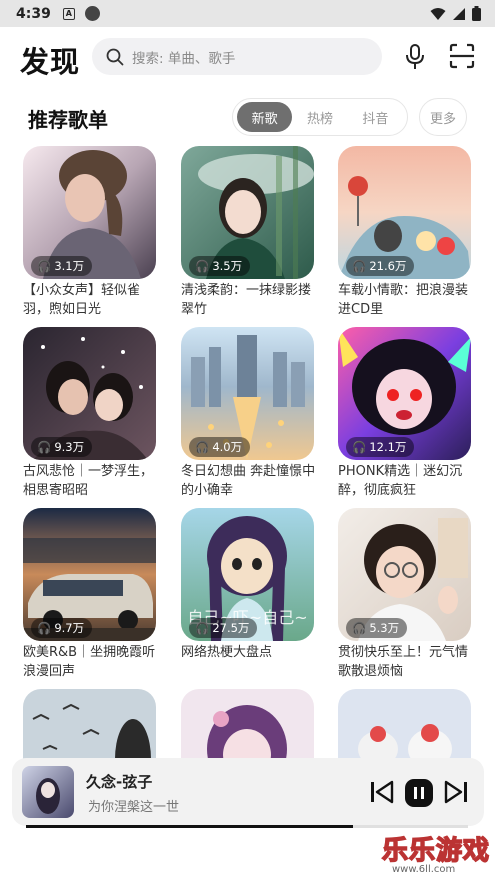  I want to click on search-icon, so click(115, 56).